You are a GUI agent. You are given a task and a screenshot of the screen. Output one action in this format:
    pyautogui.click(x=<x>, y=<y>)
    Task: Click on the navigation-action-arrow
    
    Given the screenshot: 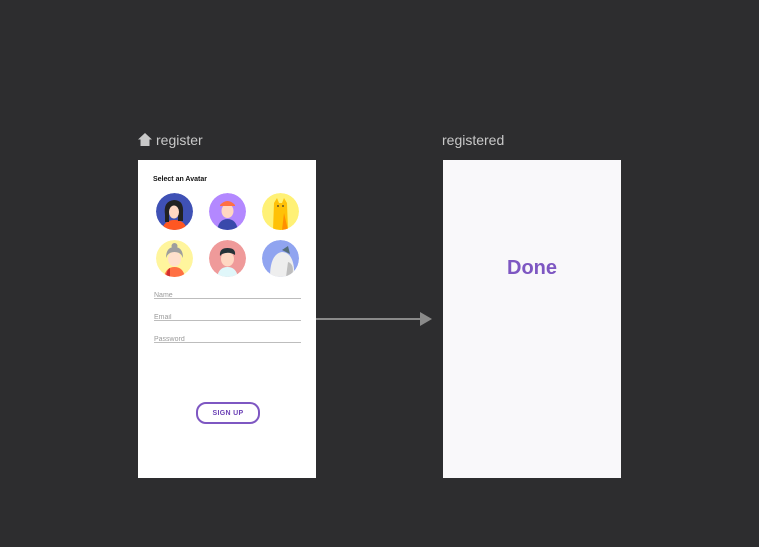 What is the action you would take?
    pyautogui.click(x=375, y=319)
    